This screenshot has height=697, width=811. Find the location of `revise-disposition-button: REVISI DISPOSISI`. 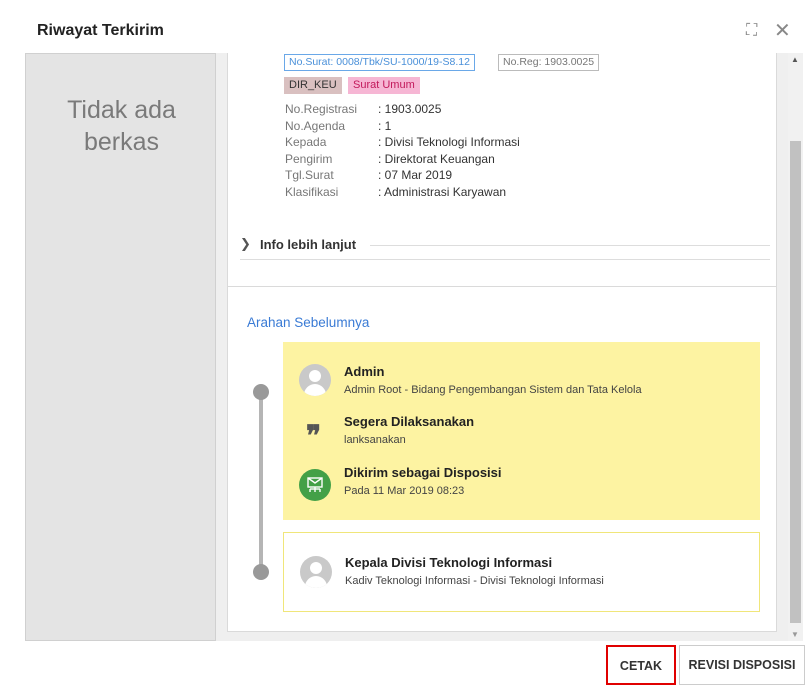

revise-disposition-button: REVISI DISPOSISI is located at coordinates (742, 665).